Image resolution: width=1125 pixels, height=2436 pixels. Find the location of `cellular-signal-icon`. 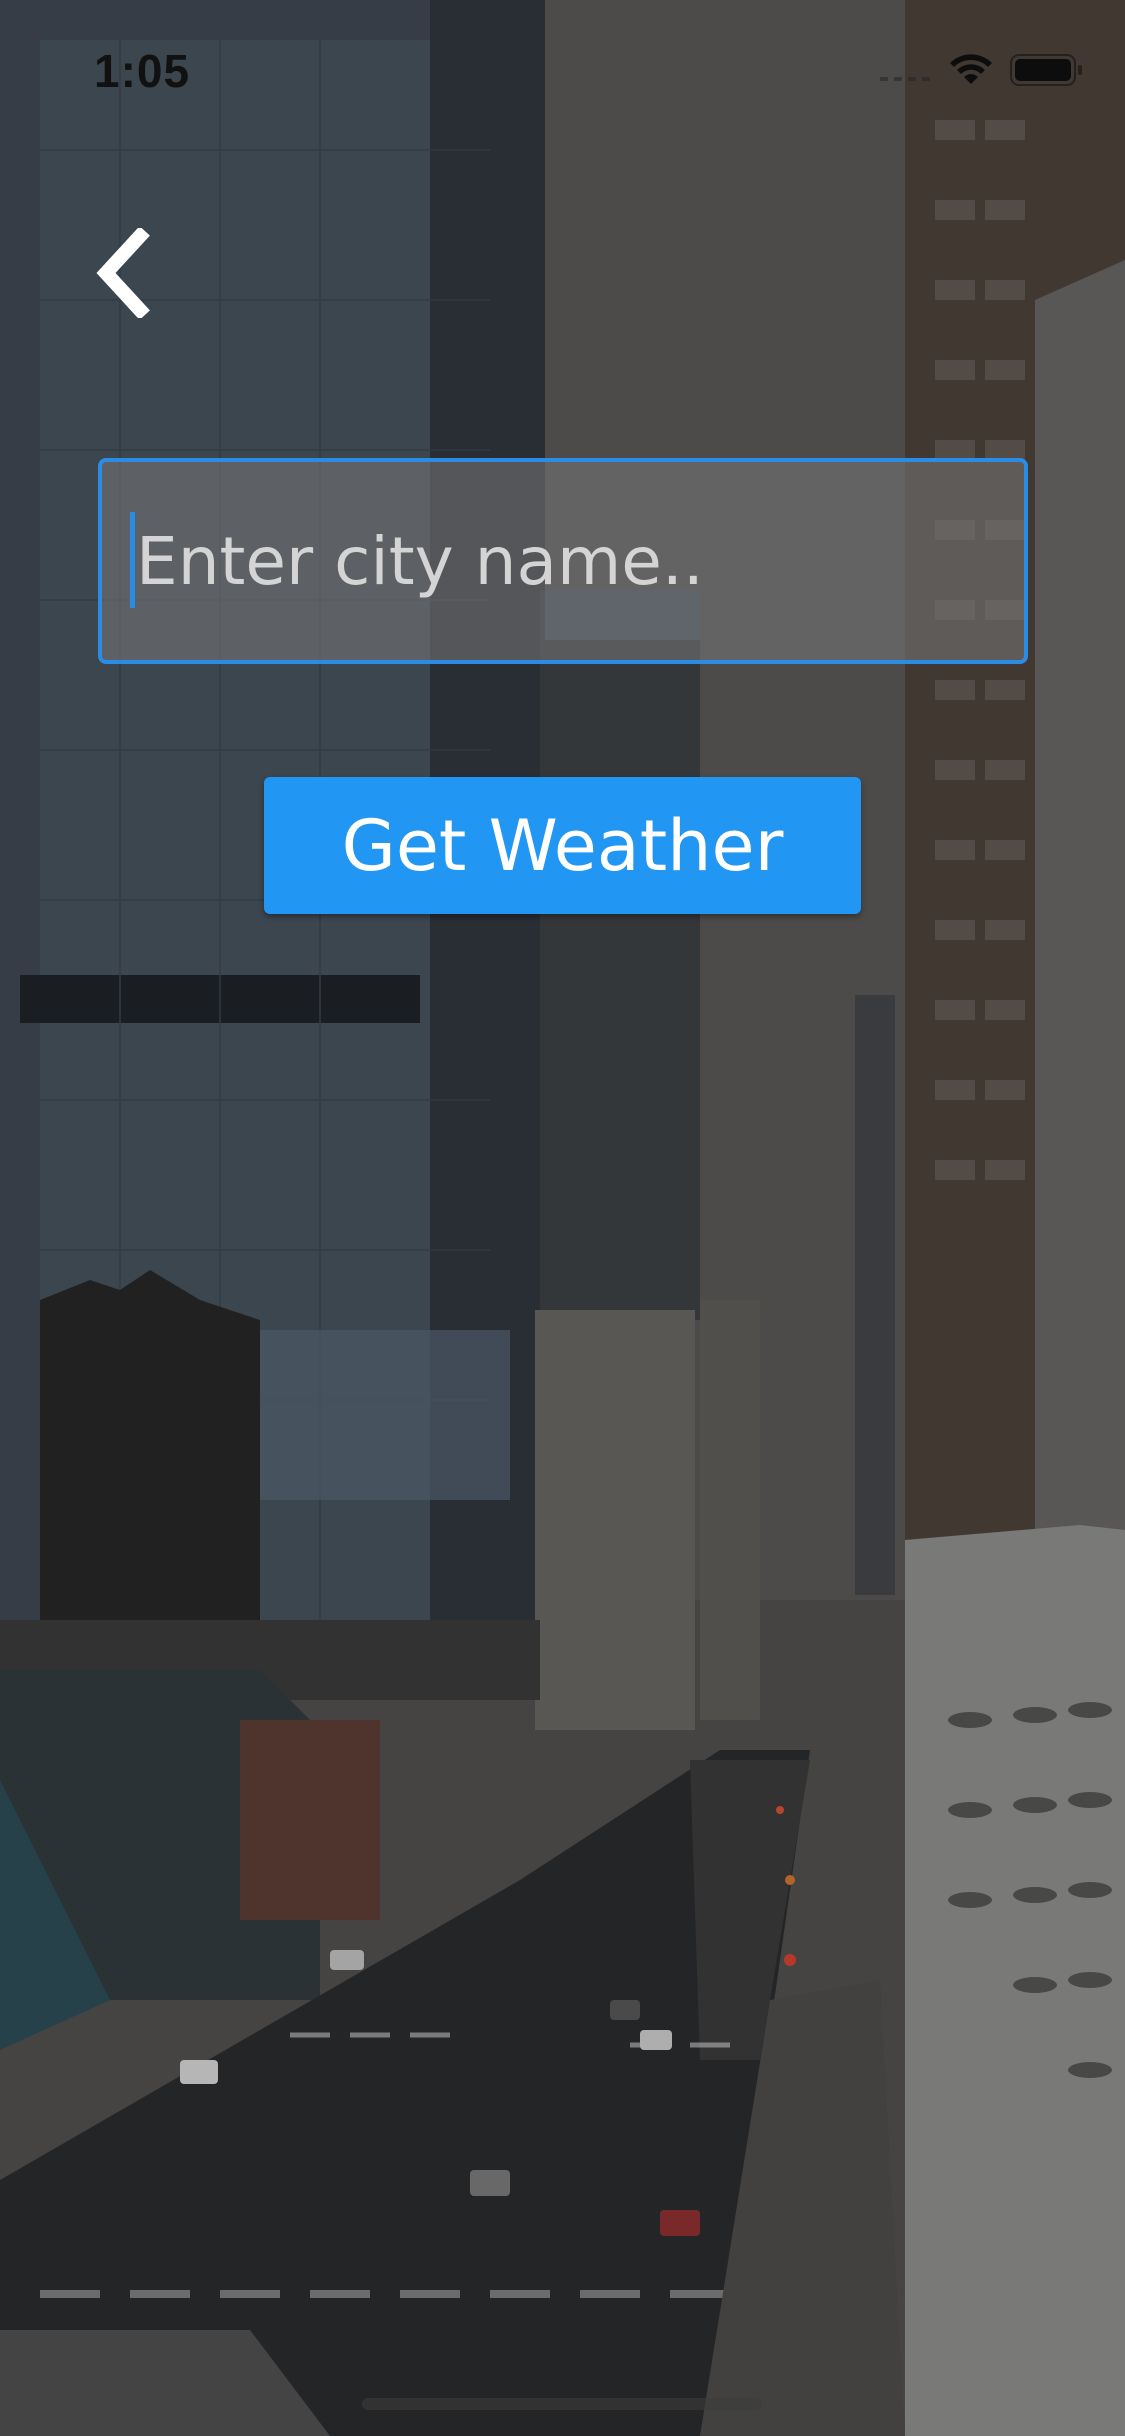

cellular-signal-icon is located at coordinates (905, 79).